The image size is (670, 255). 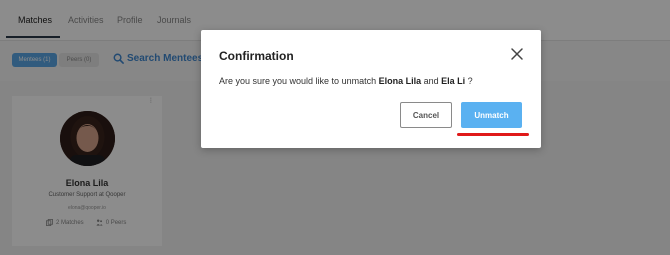 What do you see at coordinates (517, 54) in the screenshot?
I see `close-icon` at bounding box center [517, 54].